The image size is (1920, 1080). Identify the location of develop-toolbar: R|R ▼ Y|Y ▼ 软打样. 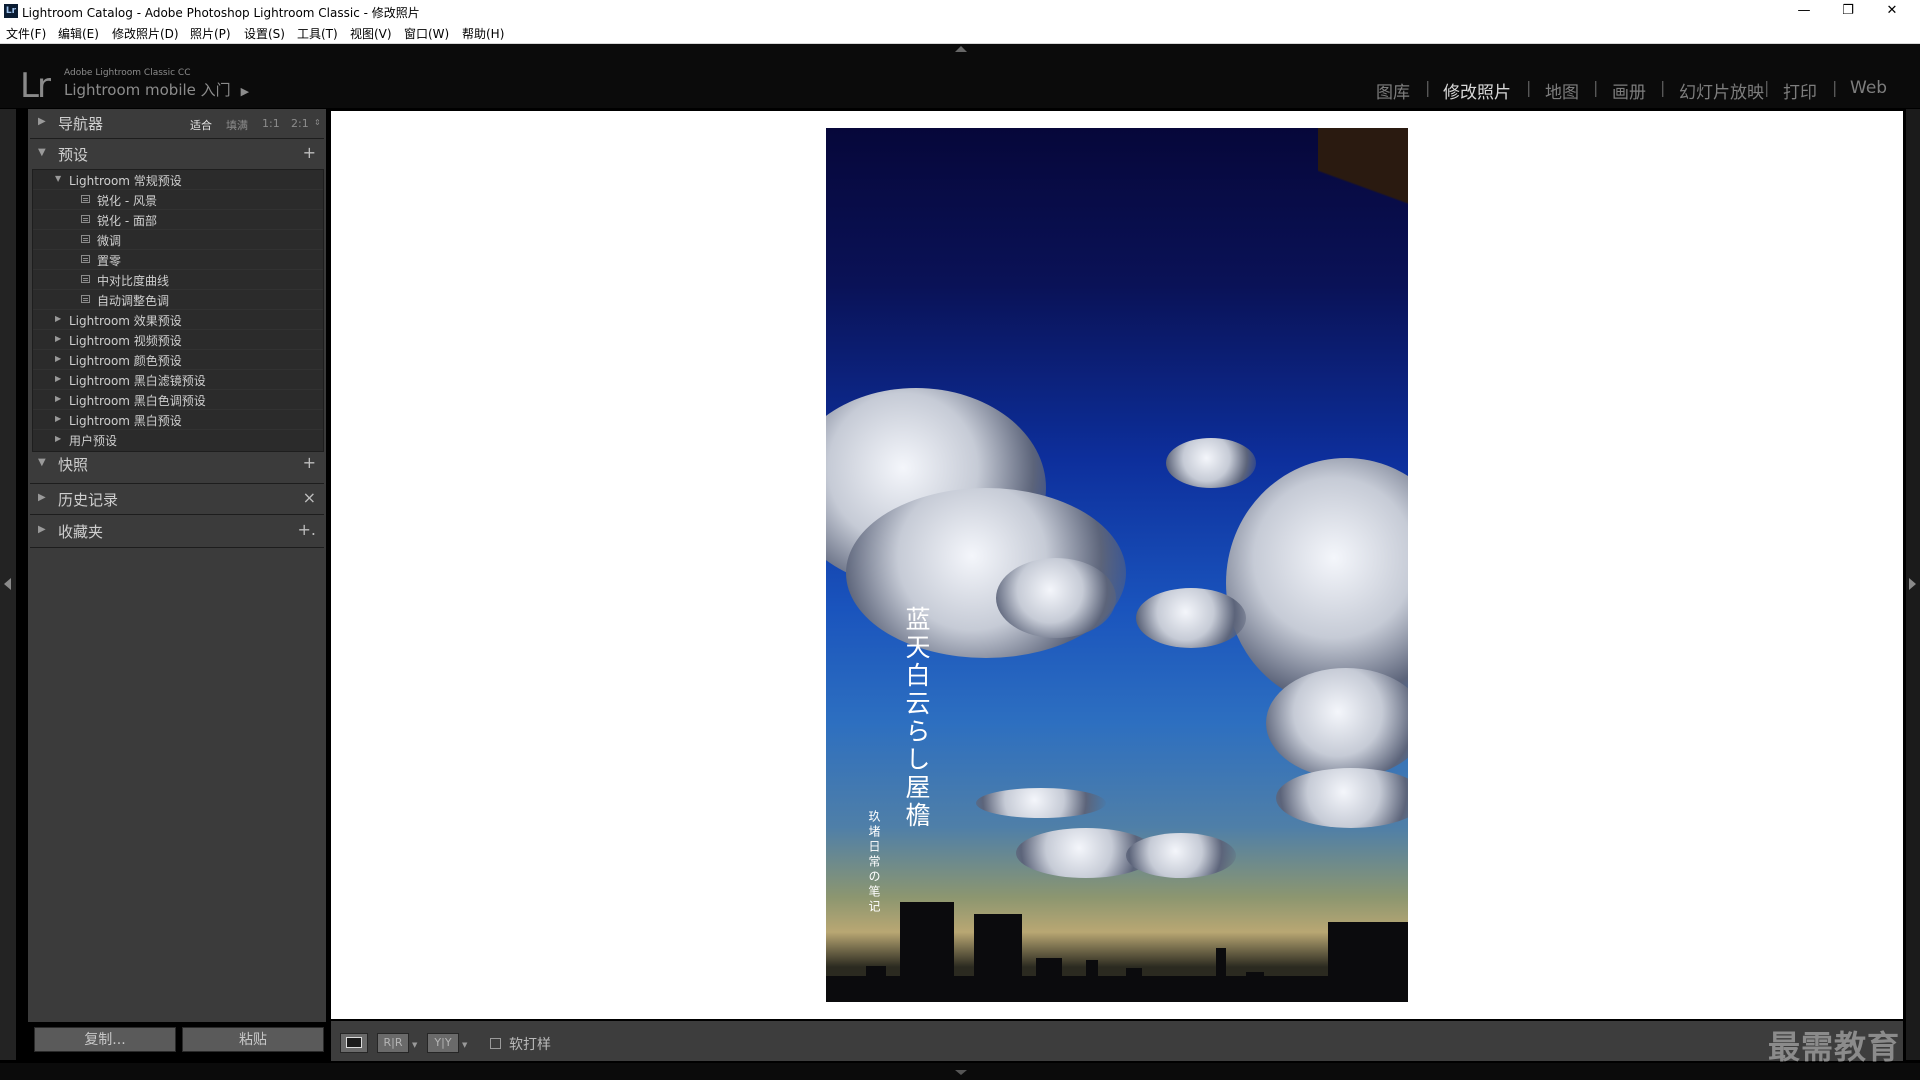
(1117, 1041).